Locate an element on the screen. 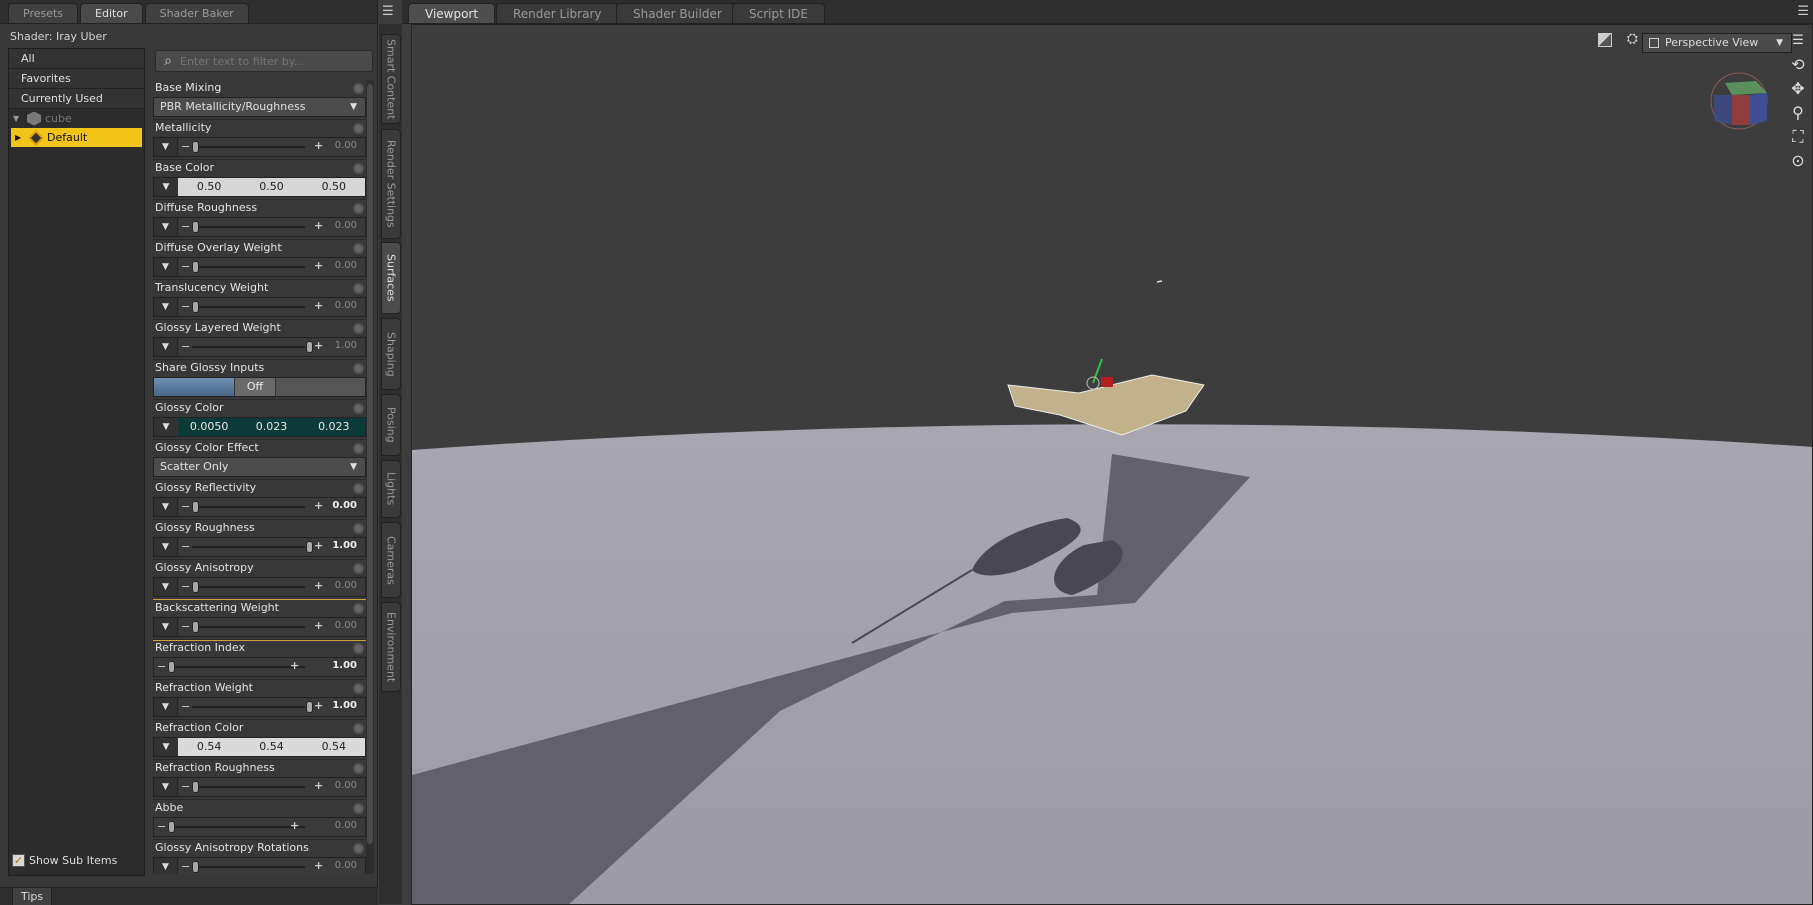 The image size is (1813, 905). transform-gizmo-red is located at coordinates (1107, 382).